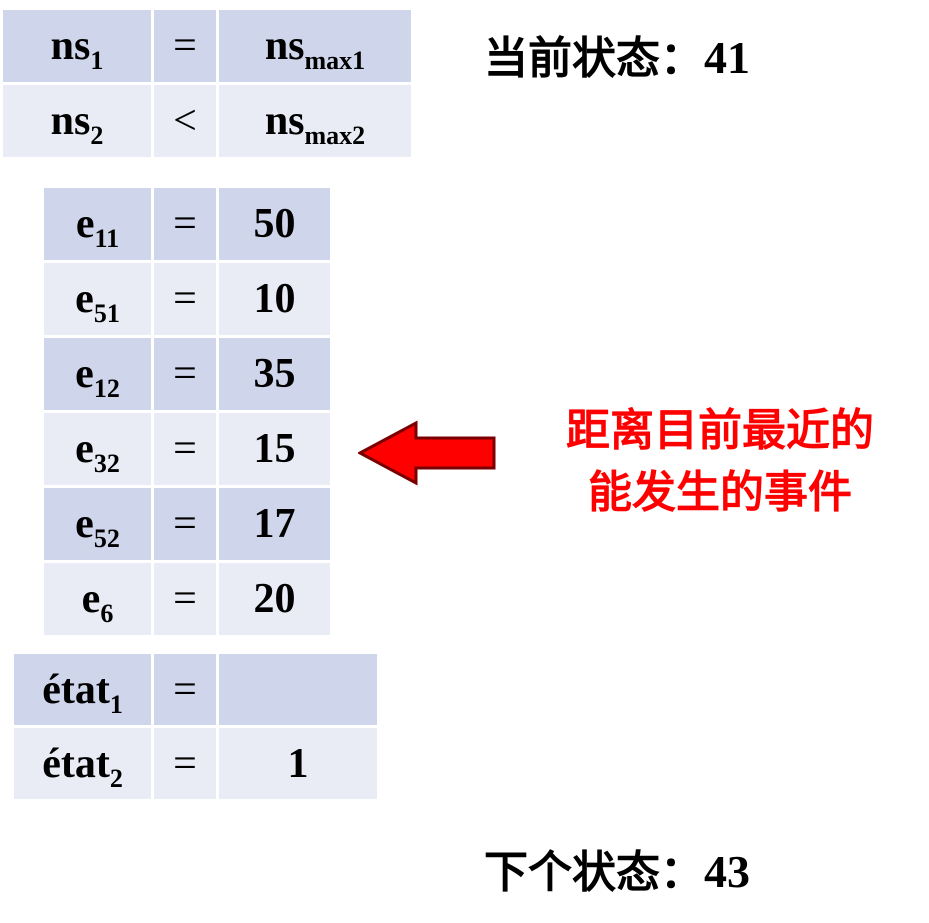  What do you see at coordinates (207, 83) in the screenshot?
I see `ns-table: ns1 = nsmax1 ns2 < nsmax2` at bounding box center [207, 83].